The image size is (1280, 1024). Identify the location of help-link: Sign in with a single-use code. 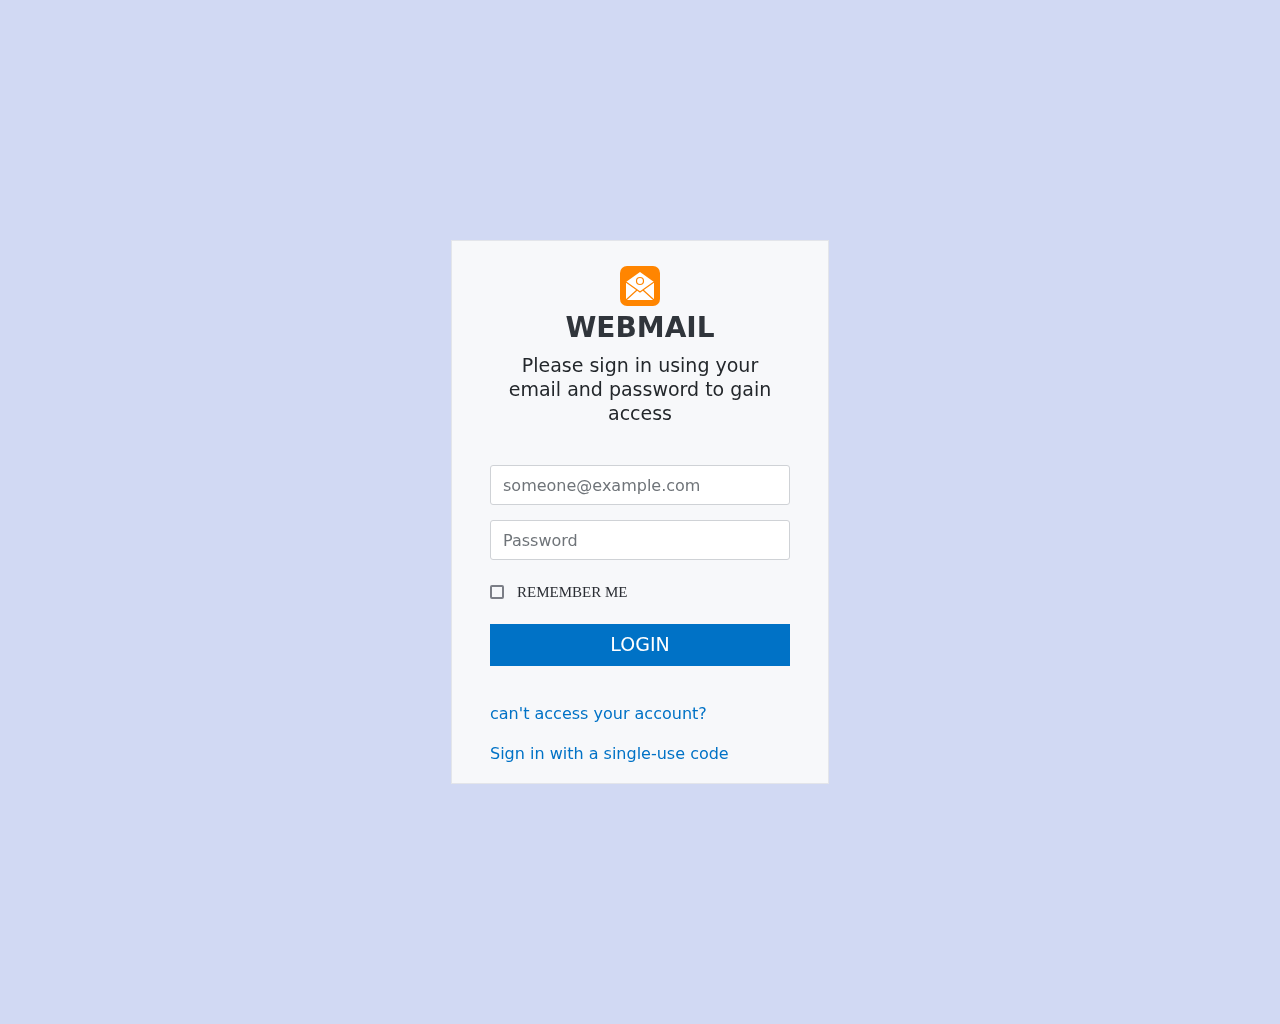
(609, 753).